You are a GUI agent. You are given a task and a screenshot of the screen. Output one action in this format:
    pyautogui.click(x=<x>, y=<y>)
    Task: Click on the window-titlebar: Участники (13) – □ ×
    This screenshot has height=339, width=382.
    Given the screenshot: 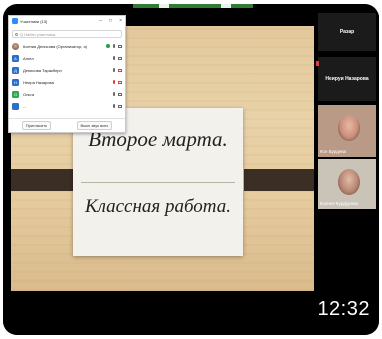 What is the action you would take?
    pyautogui.click(x=67, y=21)
    